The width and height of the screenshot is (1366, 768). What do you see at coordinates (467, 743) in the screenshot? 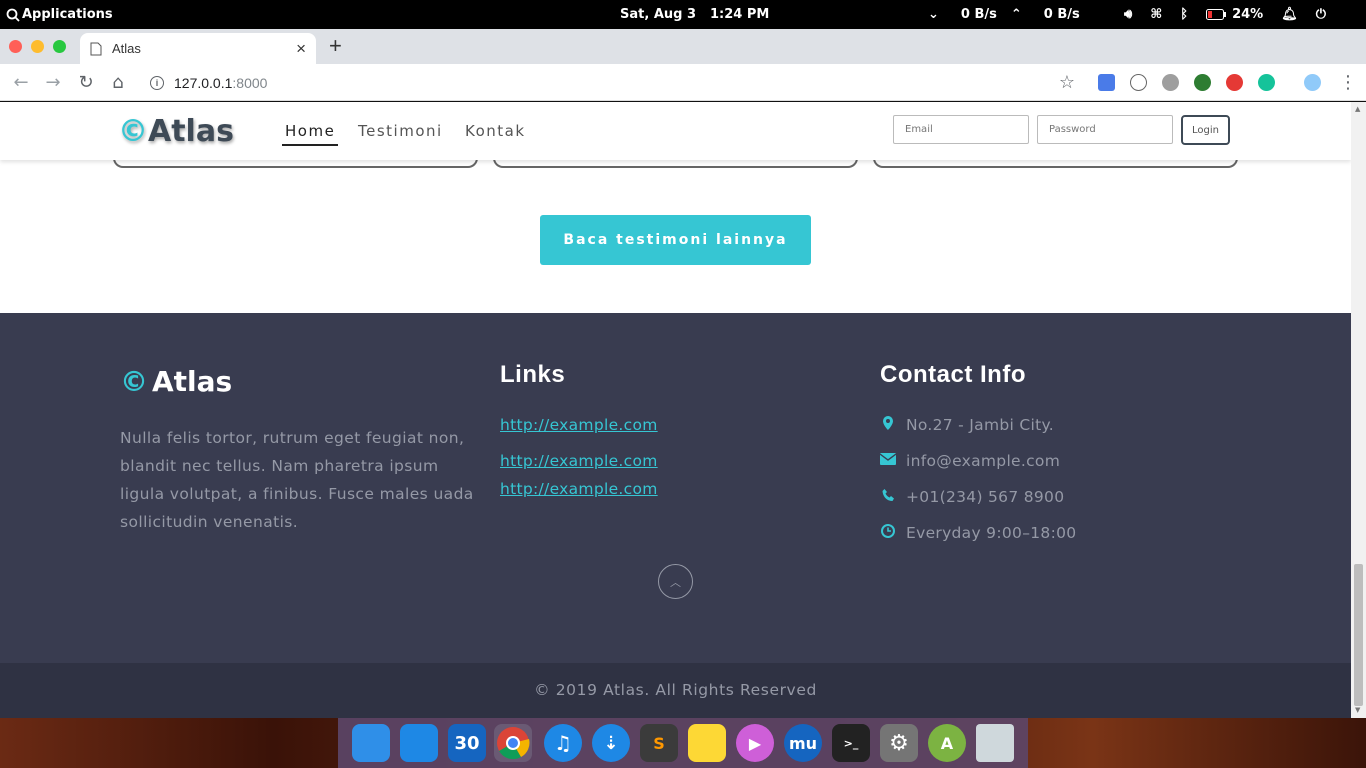
I see `calendar-icon: 30` at bounding box center [467, 743].